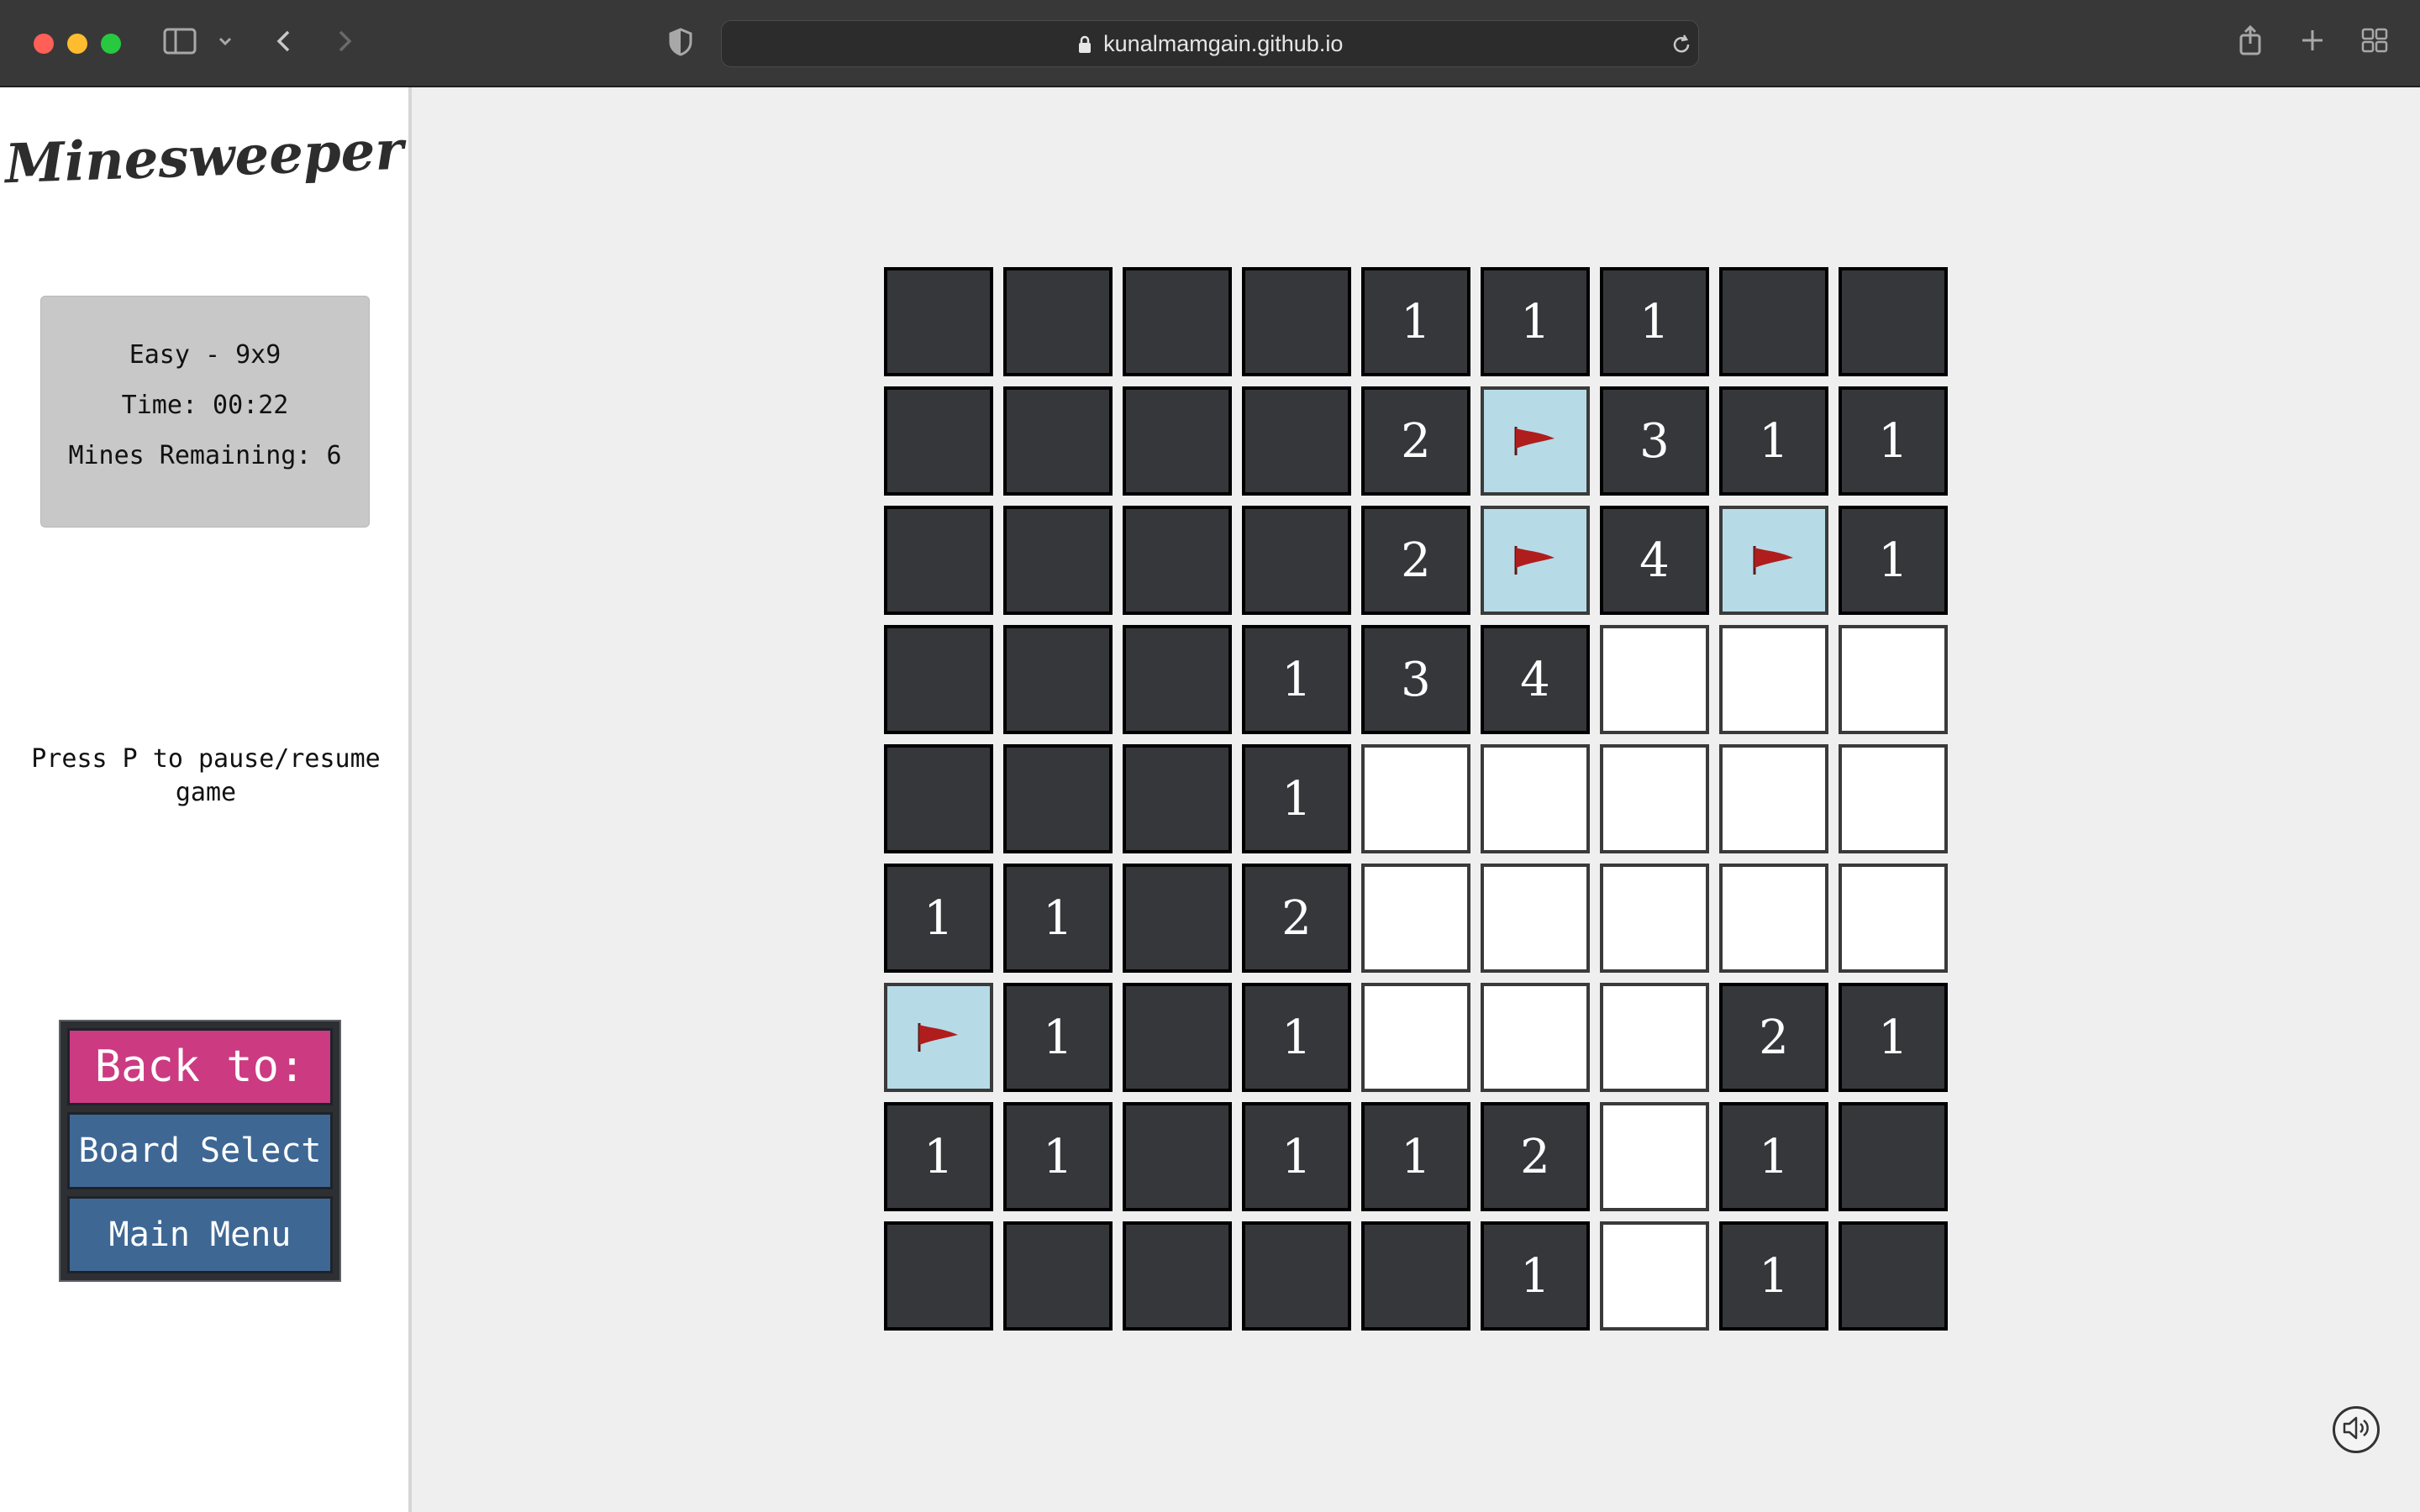 The width and height of the screenshot is (2420, 1512). I want to click on main-menu-button: Main Menu, so click(200, 1234).